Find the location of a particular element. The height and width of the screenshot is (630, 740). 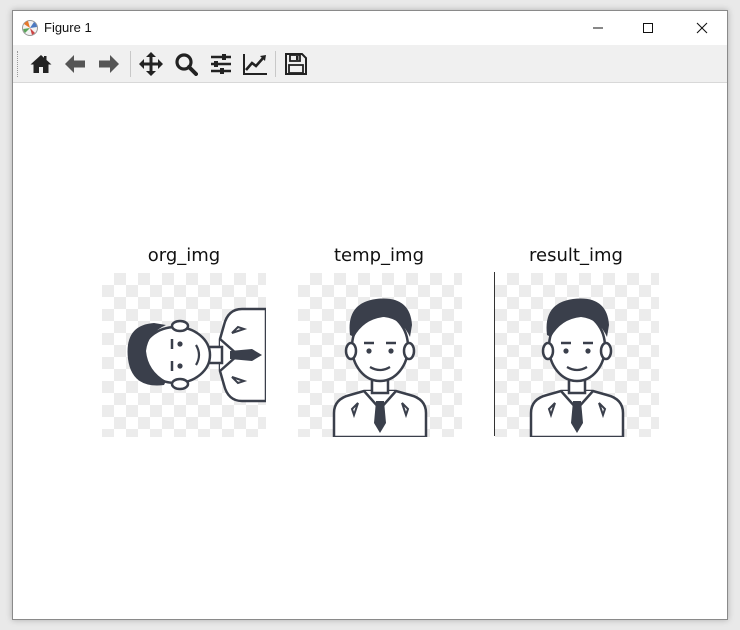

forward-button is located at coordinates (109, 64).